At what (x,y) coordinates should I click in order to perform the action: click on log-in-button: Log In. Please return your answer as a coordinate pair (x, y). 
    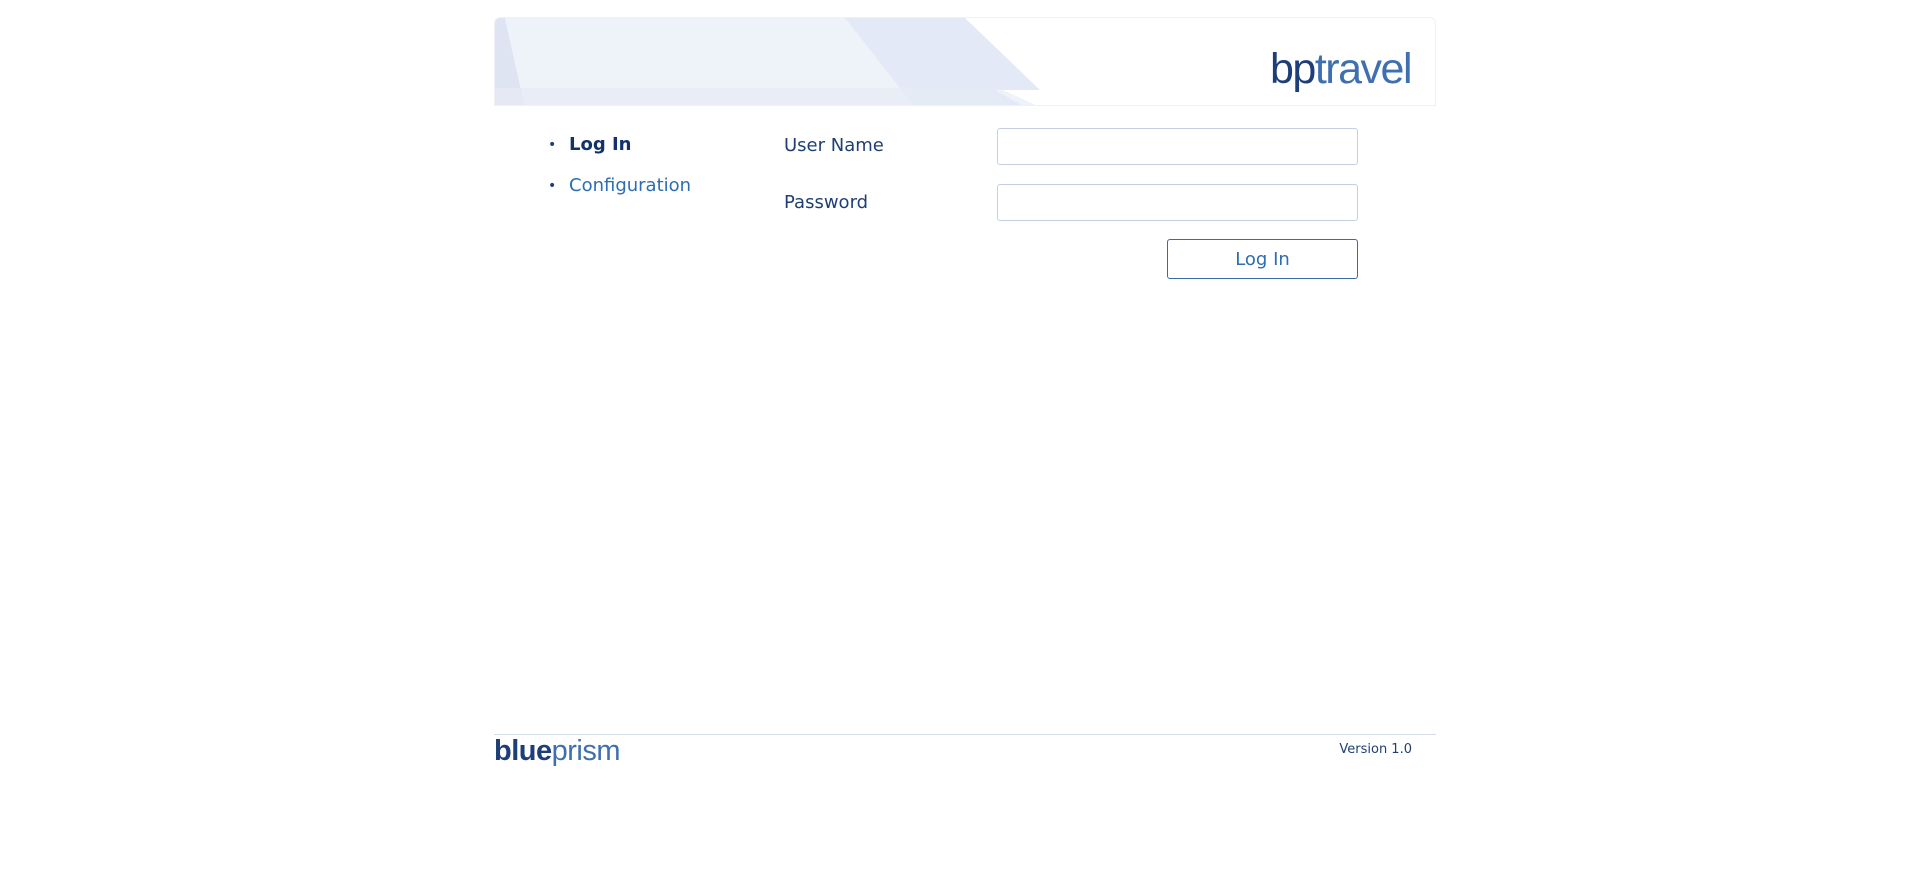
    Looking at the image, I should click on (1262, 259).